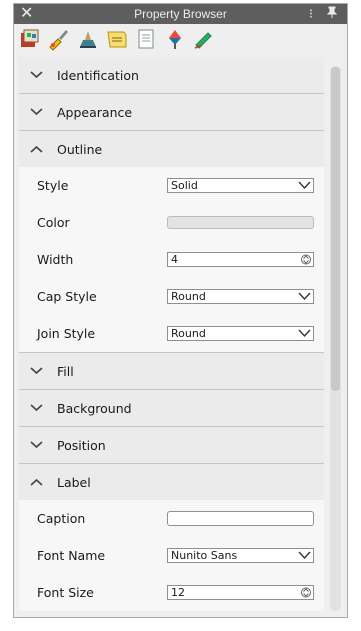 The width and height of the screenshot is (361, 631). I want to click on section-header-appearance: Appearance, so click(171, 112).